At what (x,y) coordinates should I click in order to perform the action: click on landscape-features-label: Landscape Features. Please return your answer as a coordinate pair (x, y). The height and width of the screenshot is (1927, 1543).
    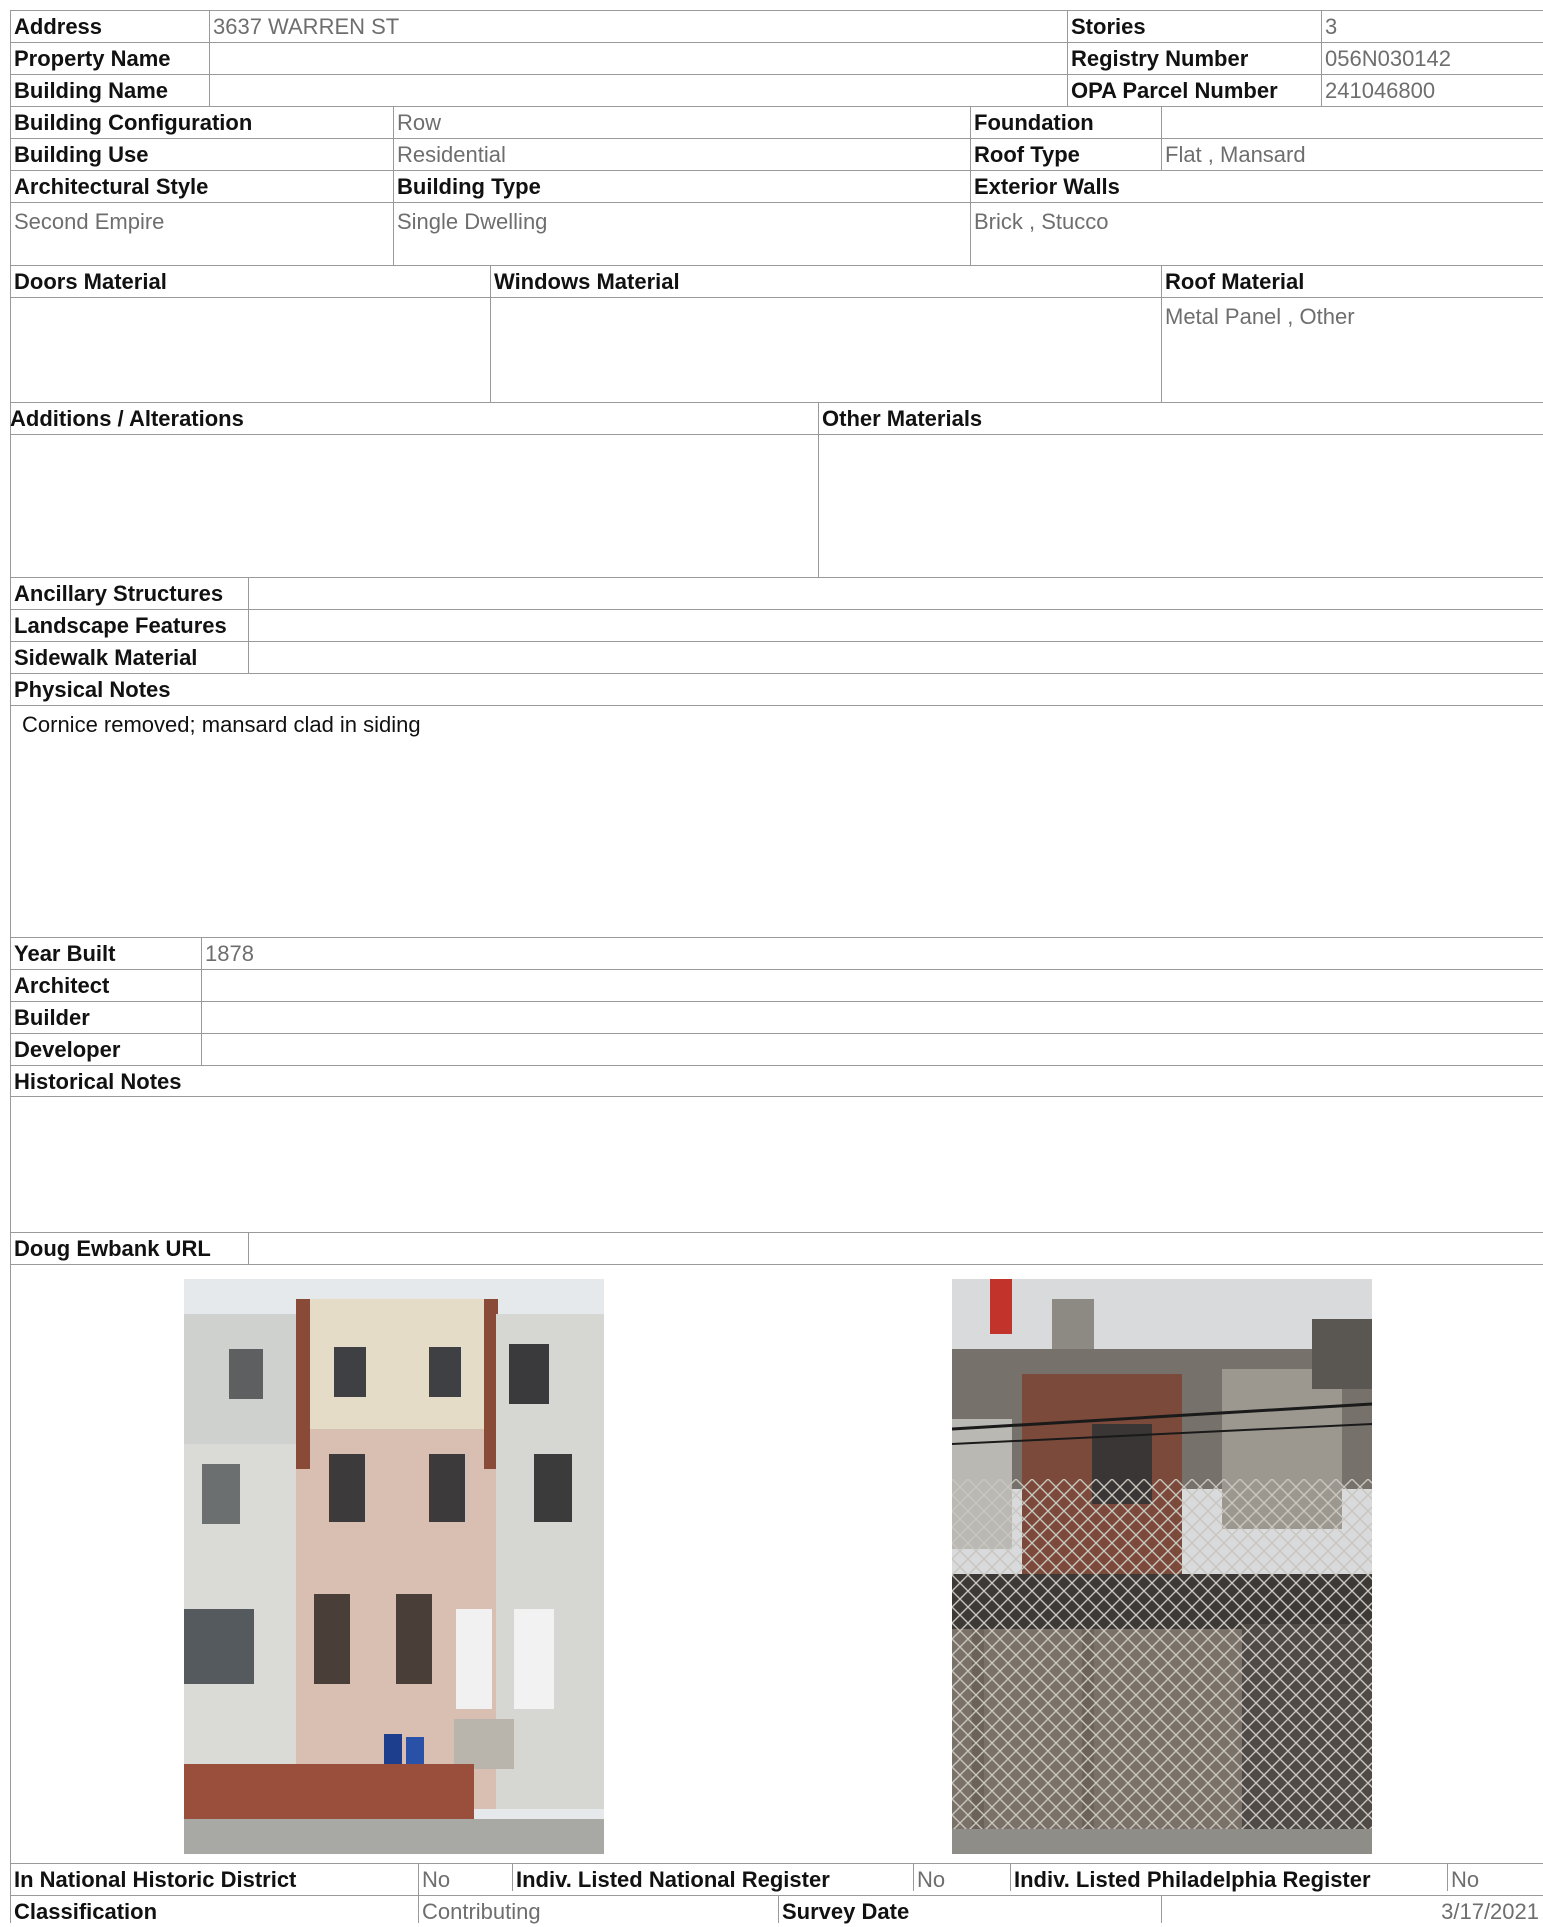
    Looking at the image, I should click on (120, 625).